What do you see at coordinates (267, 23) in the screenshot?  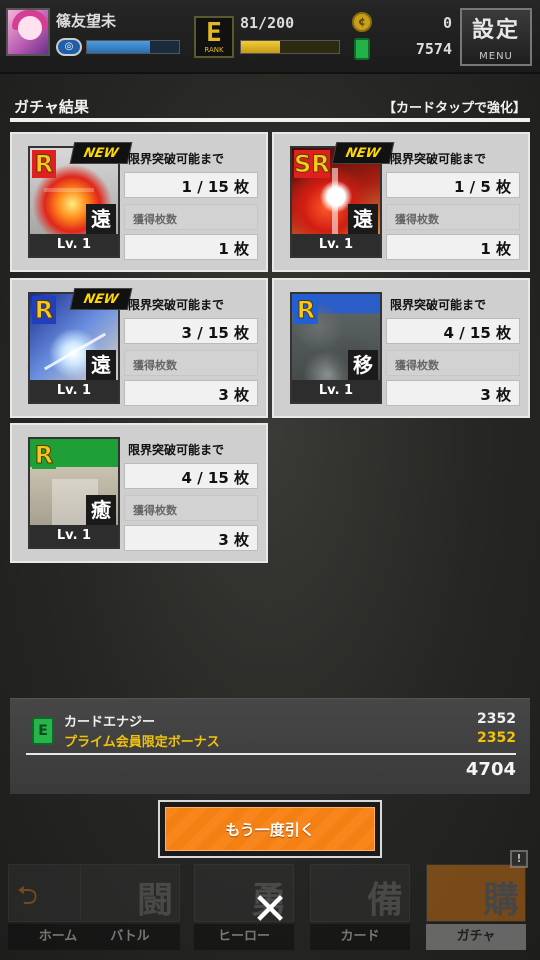 I see `stamina-value: 81/200` at bounding box center [267, 23].